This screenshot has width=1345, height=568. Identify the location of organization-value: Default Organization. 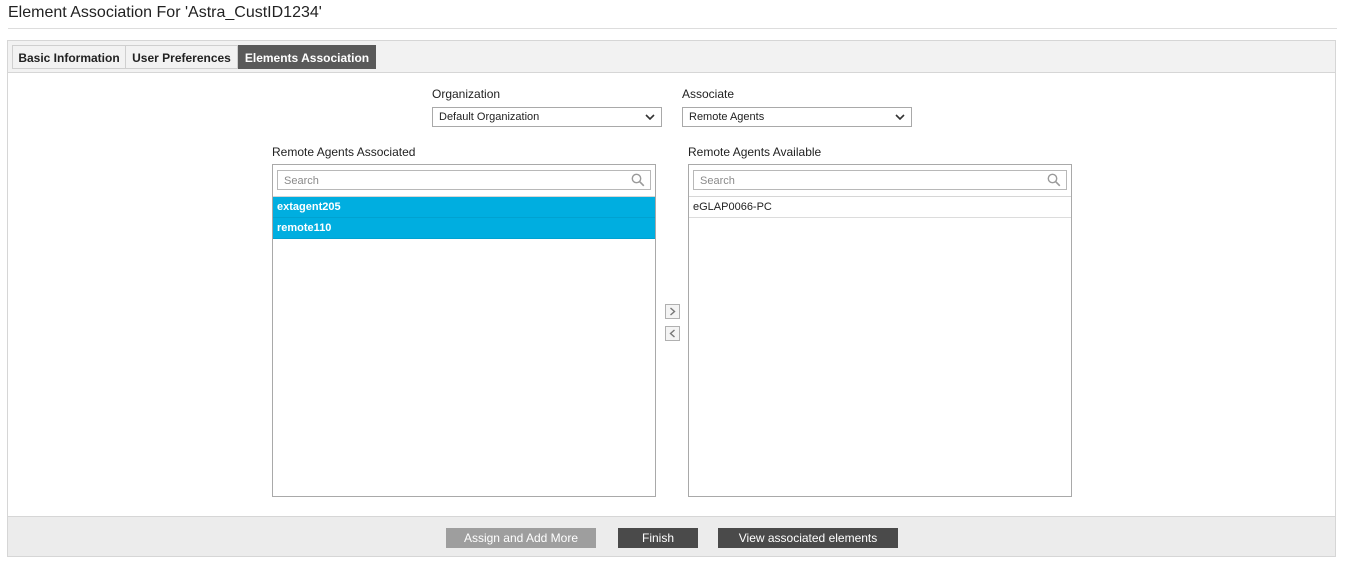
(489, 117).